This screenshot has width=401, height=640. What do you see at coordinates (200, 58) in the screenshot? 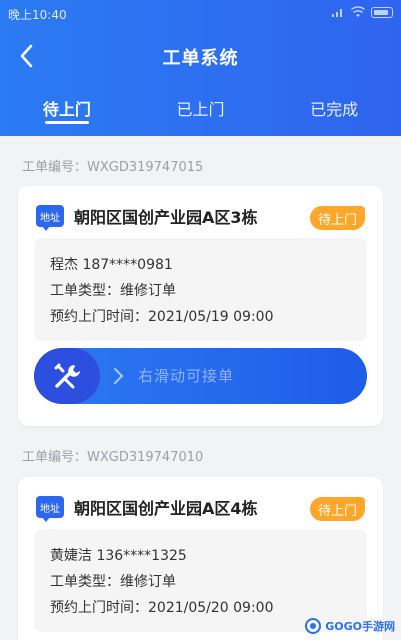
I see `page-title: 工单系统` at bounding box center [200, 58].